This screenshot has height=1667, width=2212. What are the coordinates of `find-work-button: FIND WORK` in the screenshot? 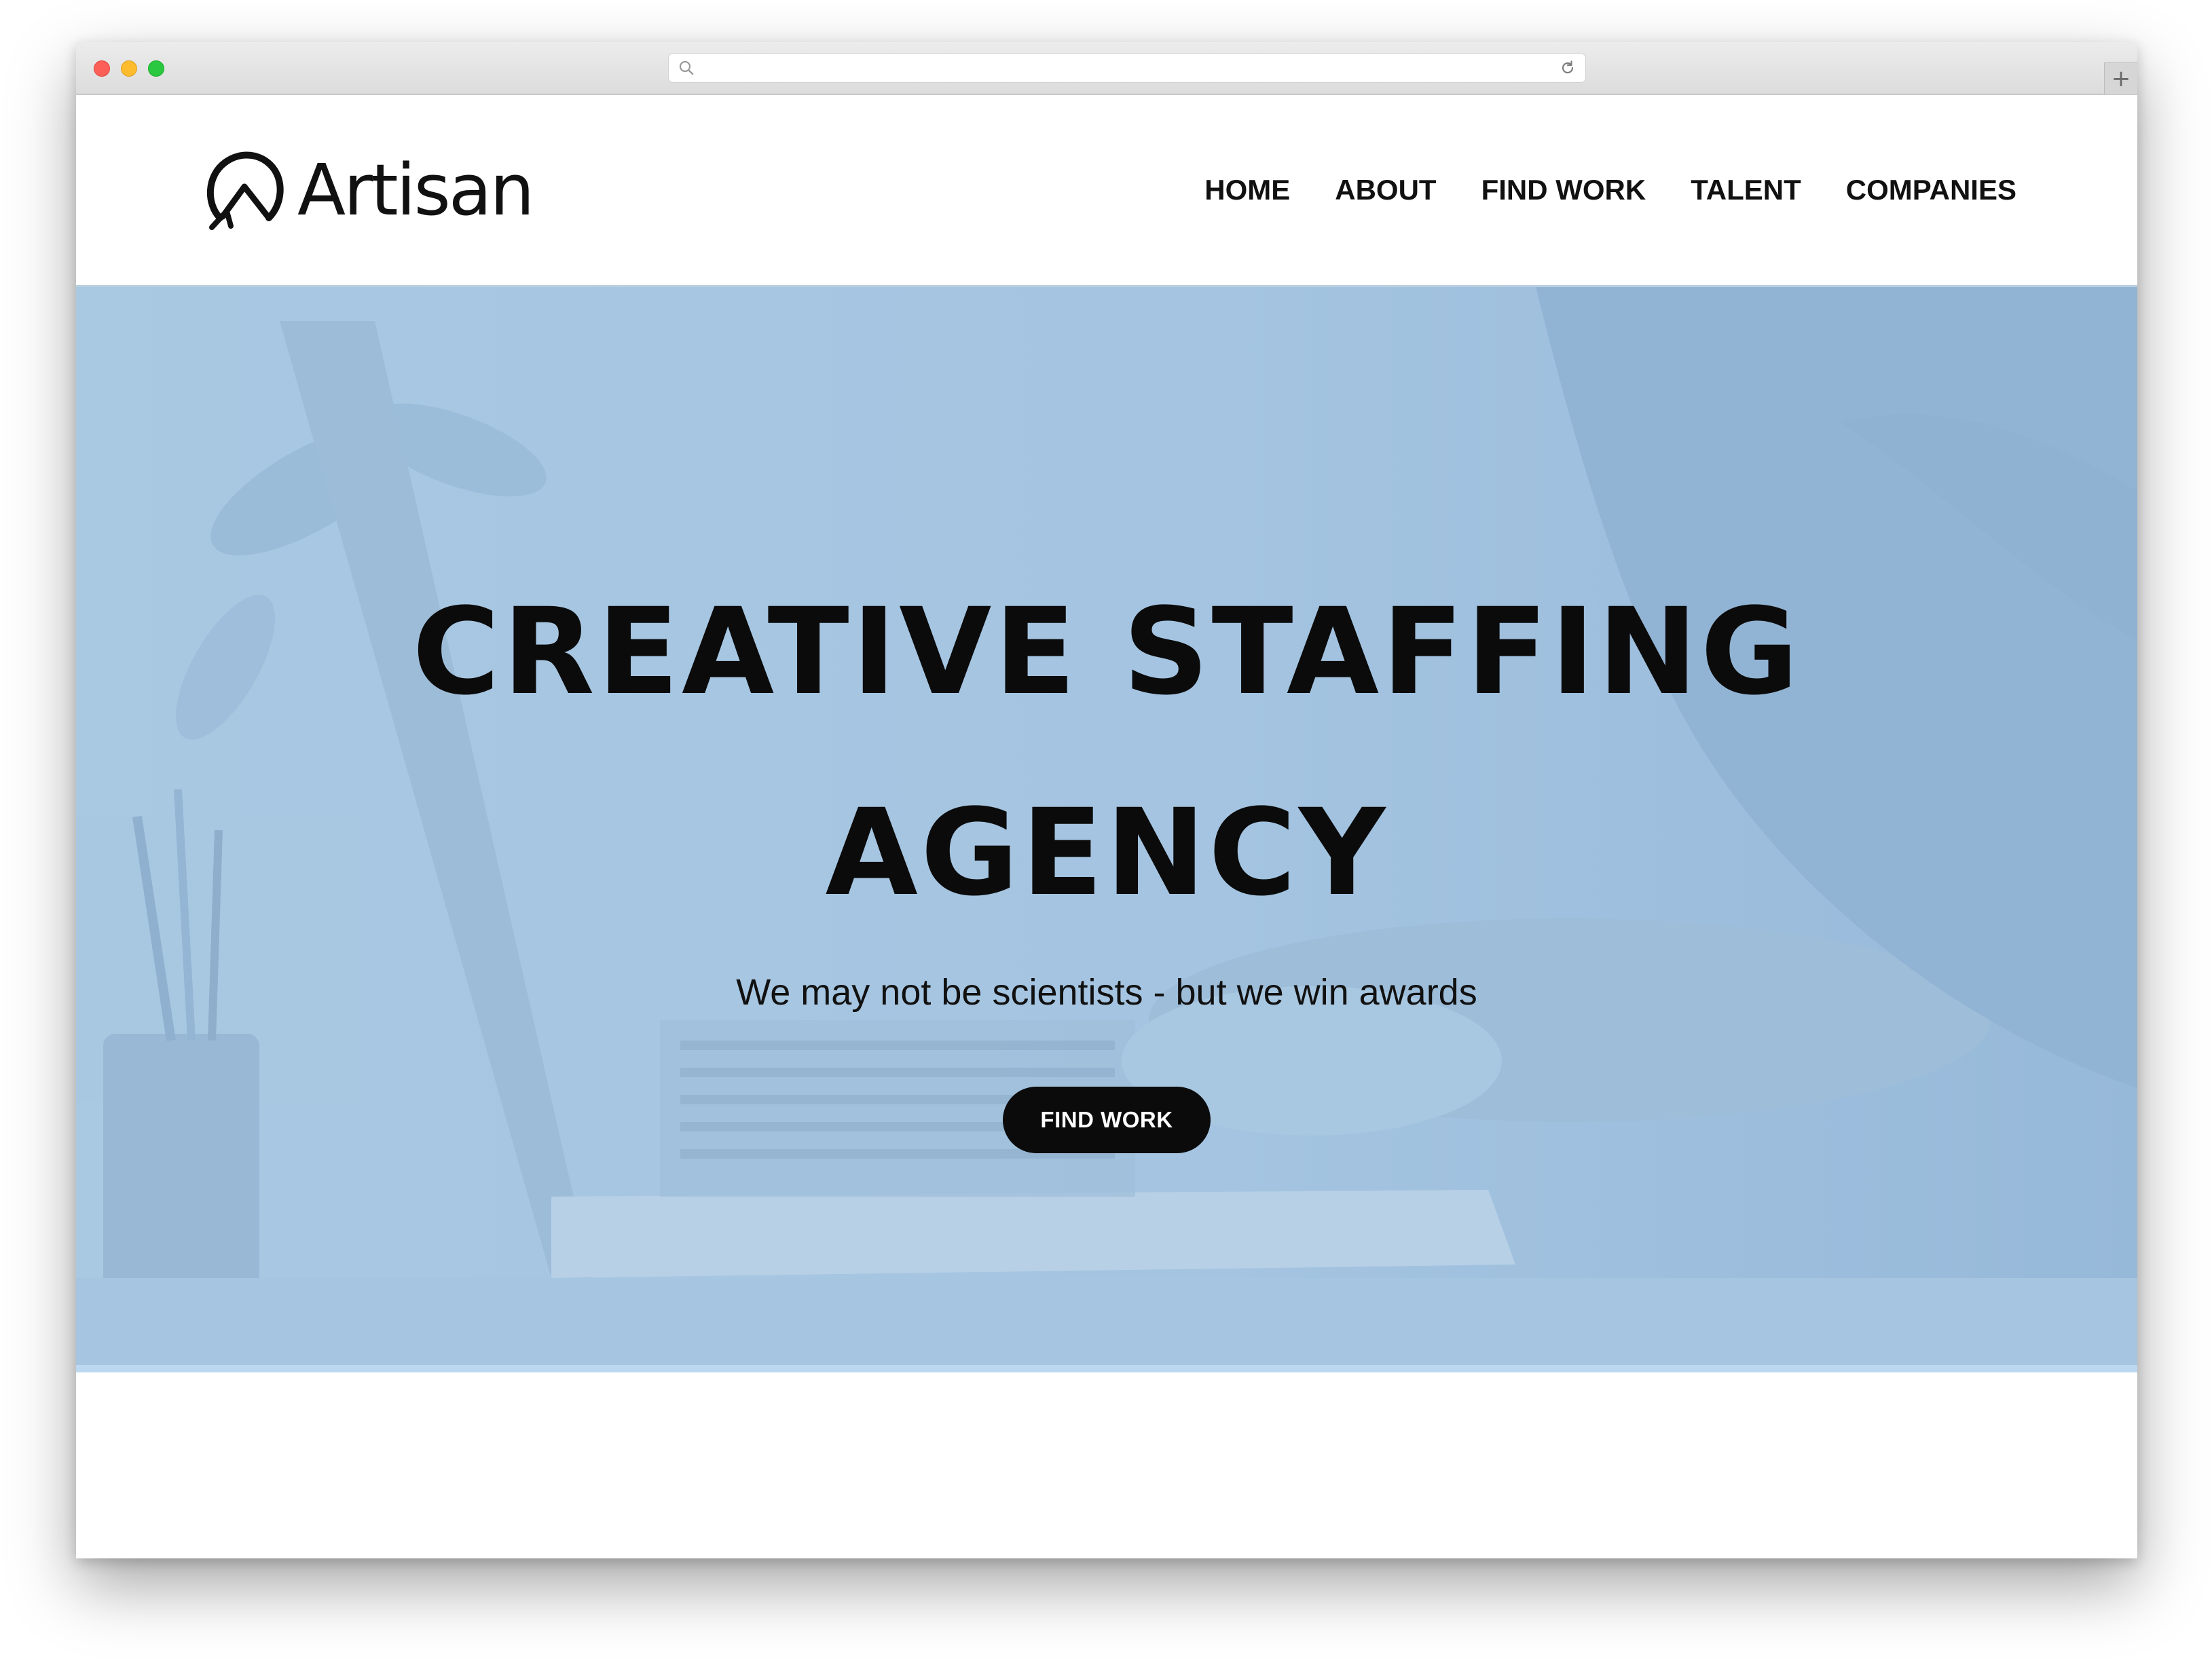 It's located at (1107, 1120).